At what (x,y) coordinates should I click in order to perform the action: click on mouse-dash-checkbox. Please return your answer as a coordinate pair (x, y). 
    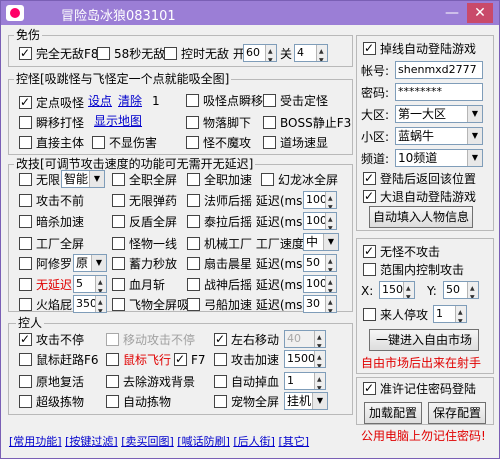
    Looking at the image, I should click on (25, 359).